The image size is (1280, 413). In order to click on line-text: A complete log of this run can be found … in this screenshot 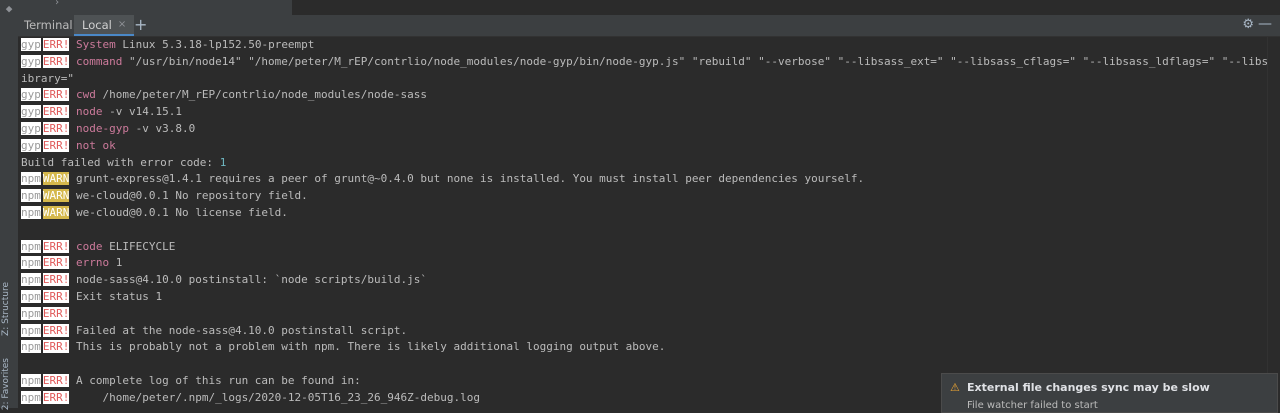, I will do `click(218, 380)`.